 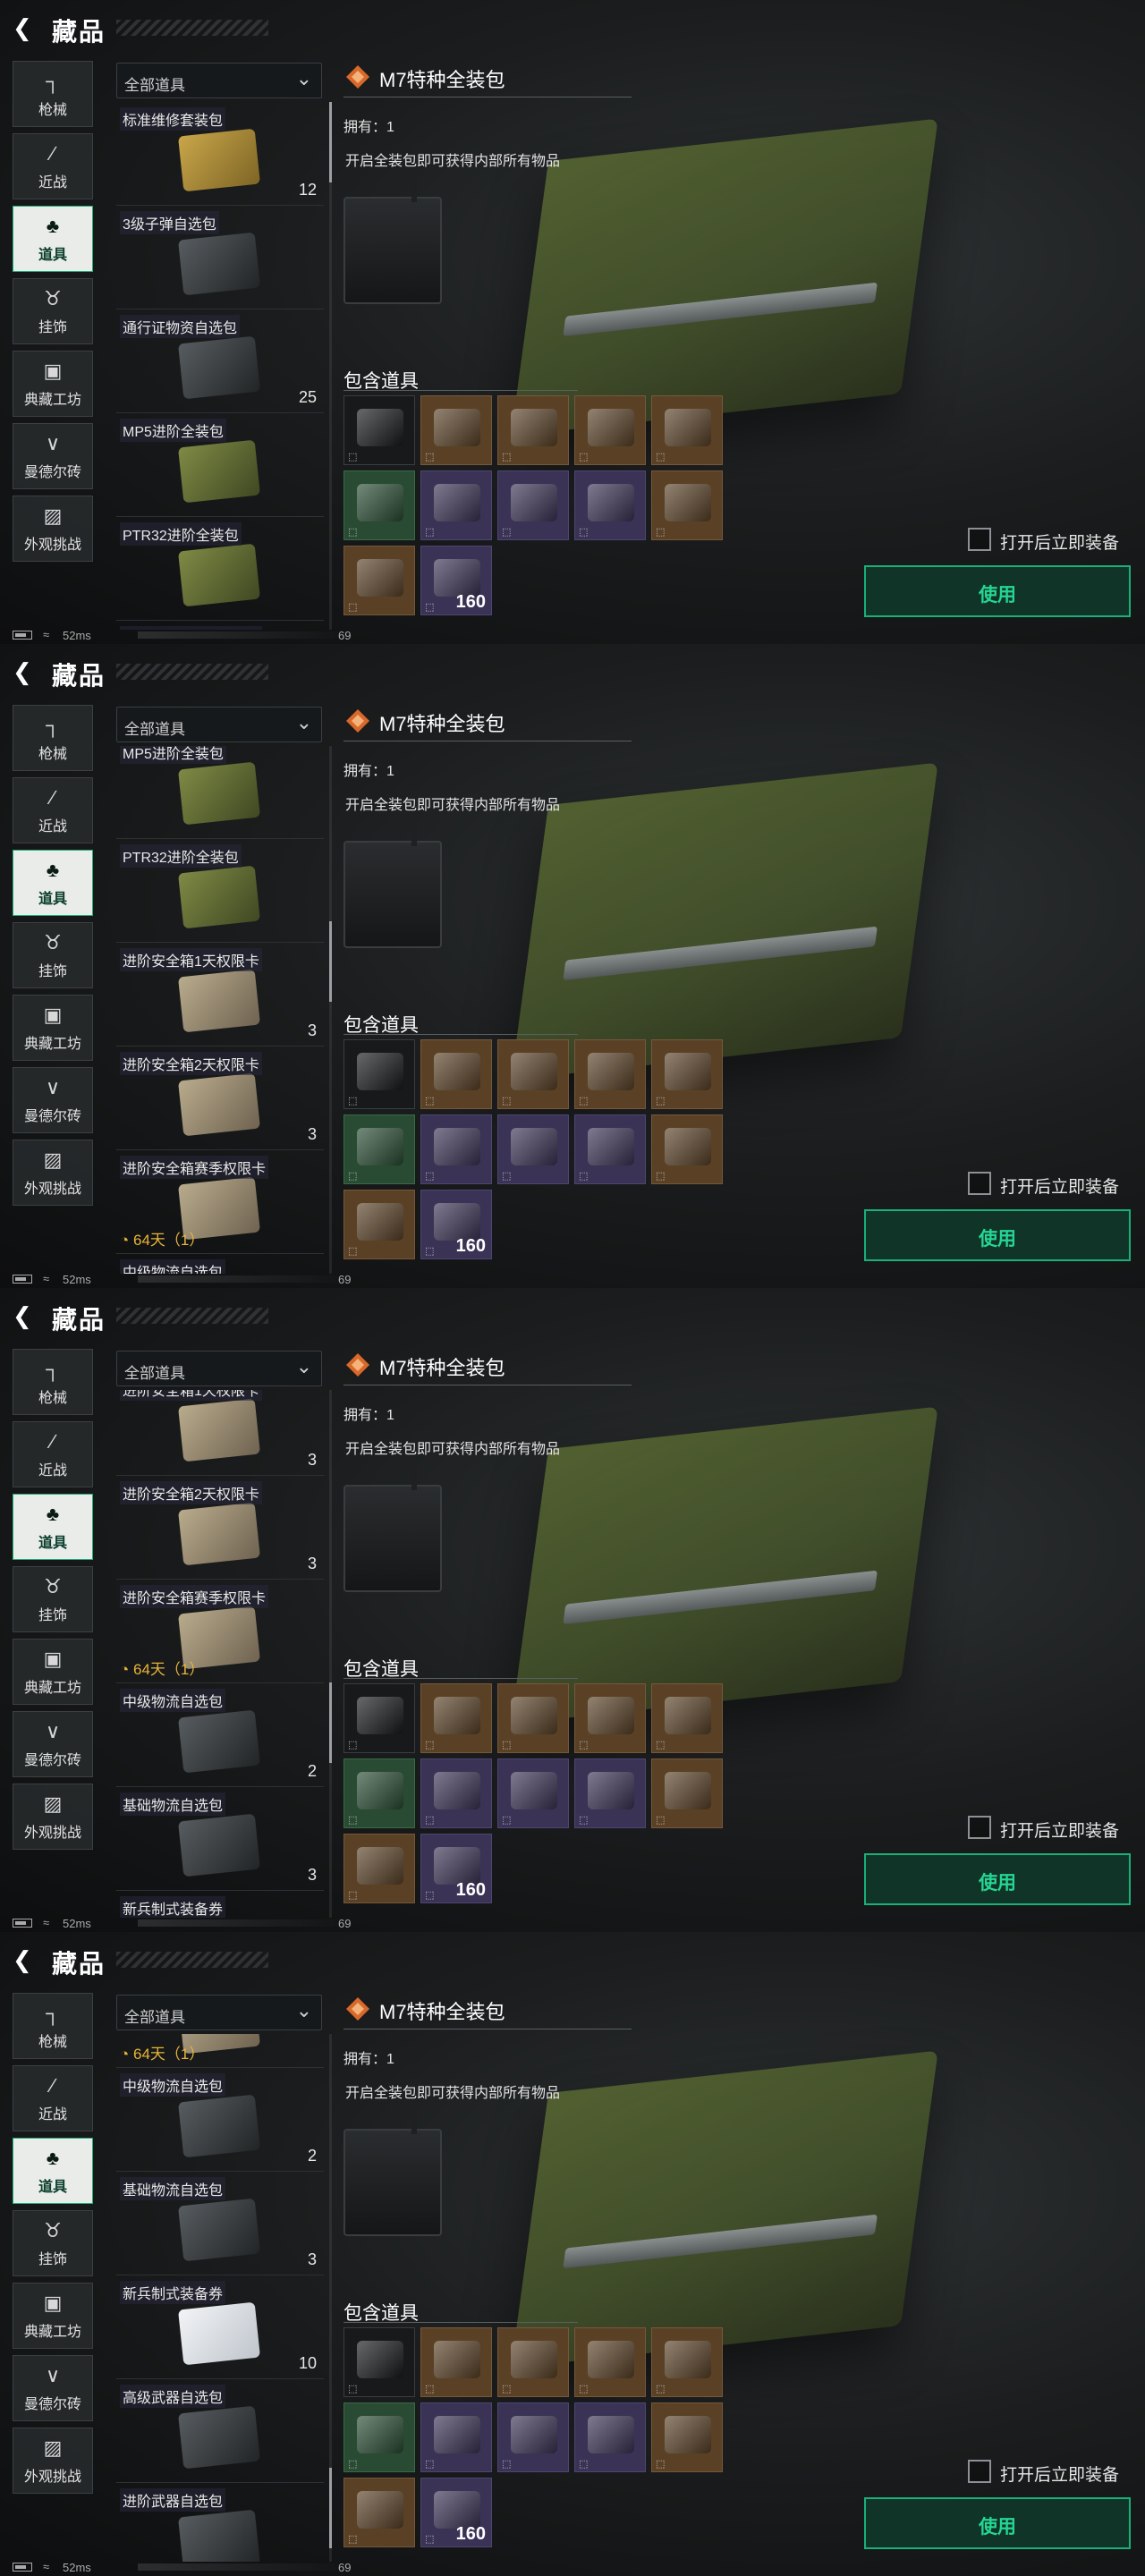 I want to click on list-item: 标准维修套装包 12, so click(x=220, y=154).